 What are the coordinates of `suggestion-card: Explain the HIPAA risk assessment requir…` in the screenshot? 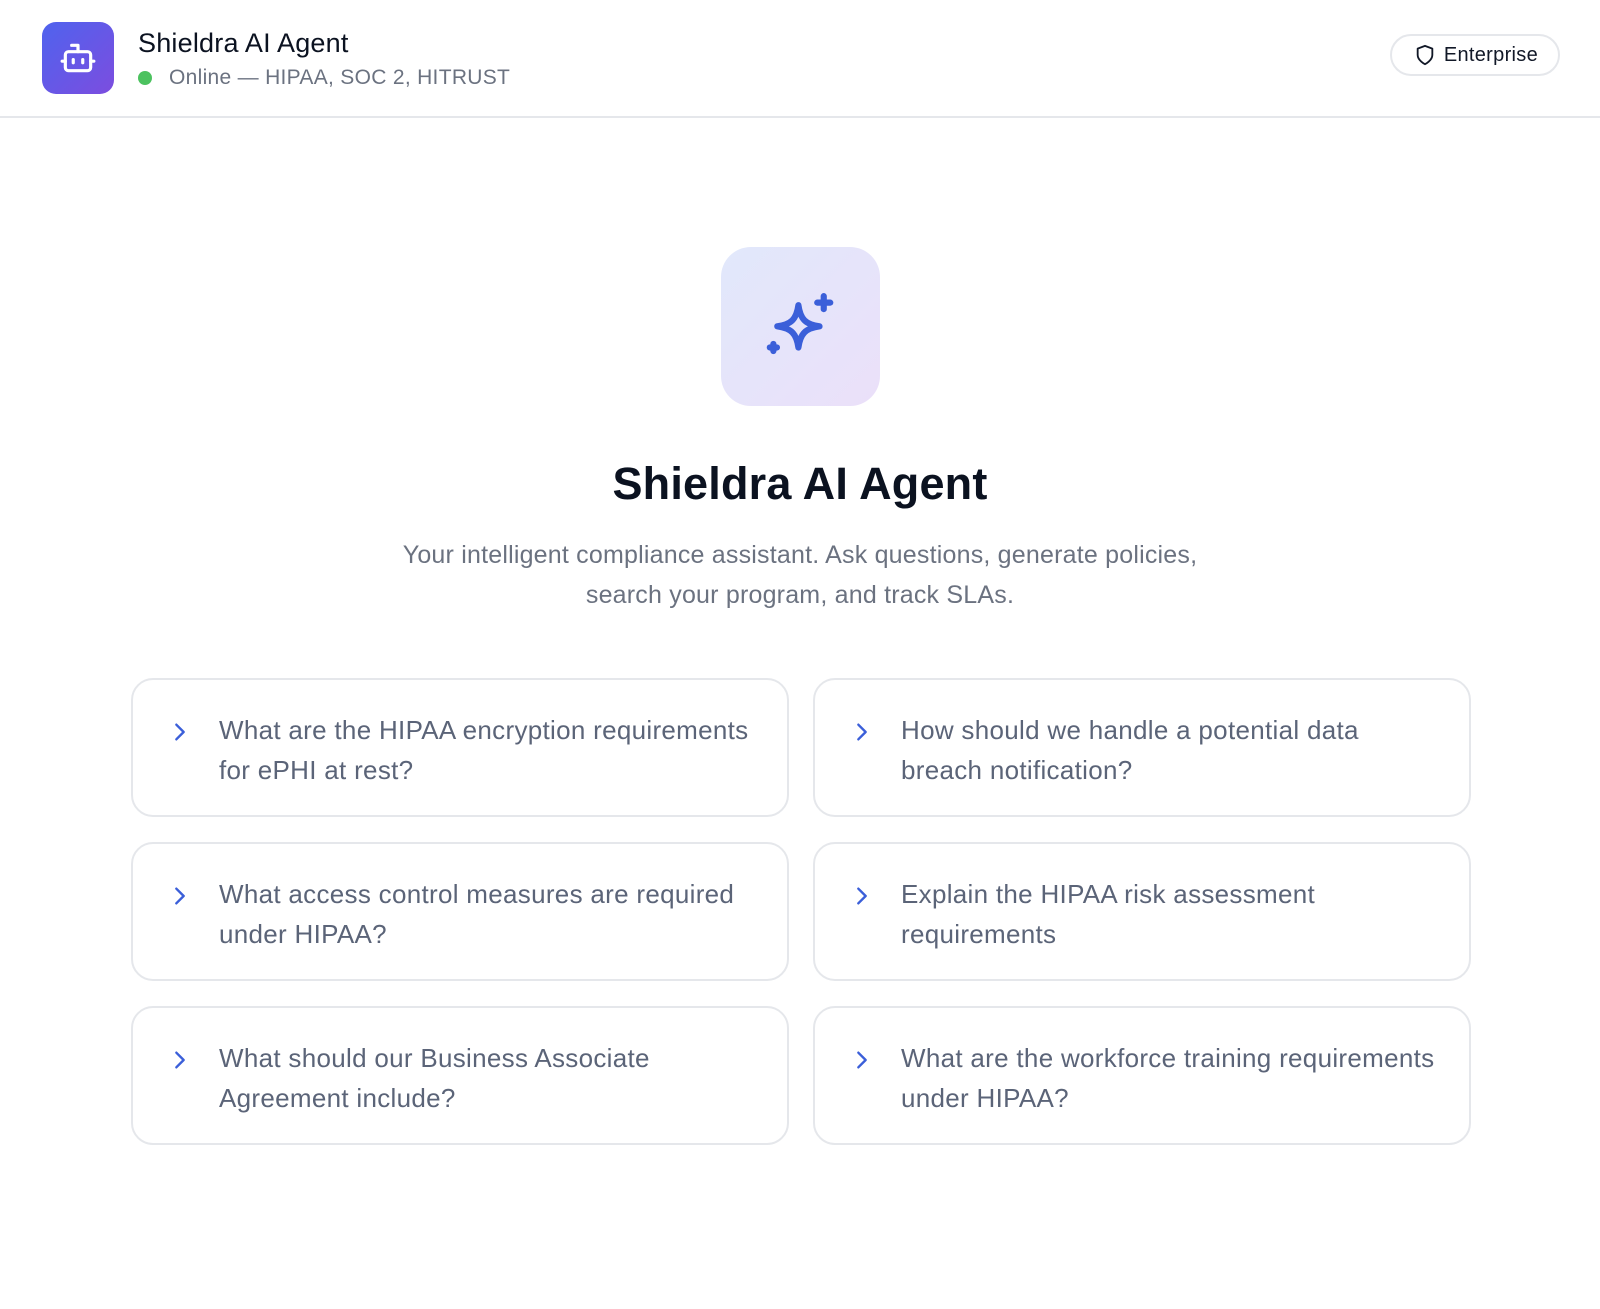 It's located at (1142, 911).